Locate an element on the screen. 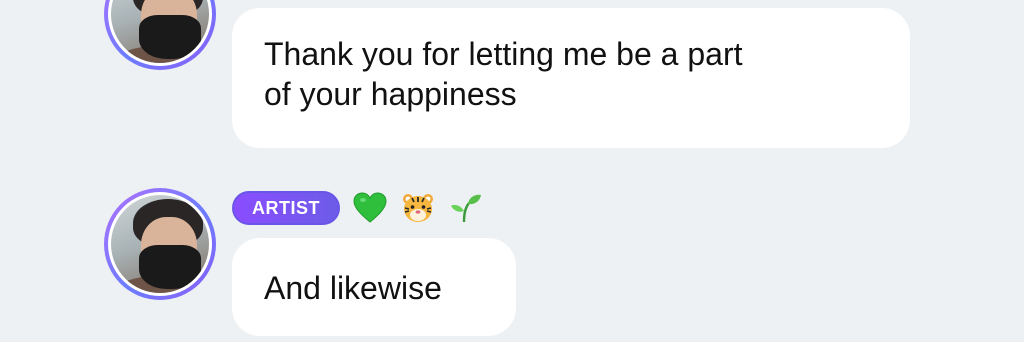 Image resolution: width=1024 pixels, height=342 pixels. message-bubble: And likewise is located at coordinates (374, 287).